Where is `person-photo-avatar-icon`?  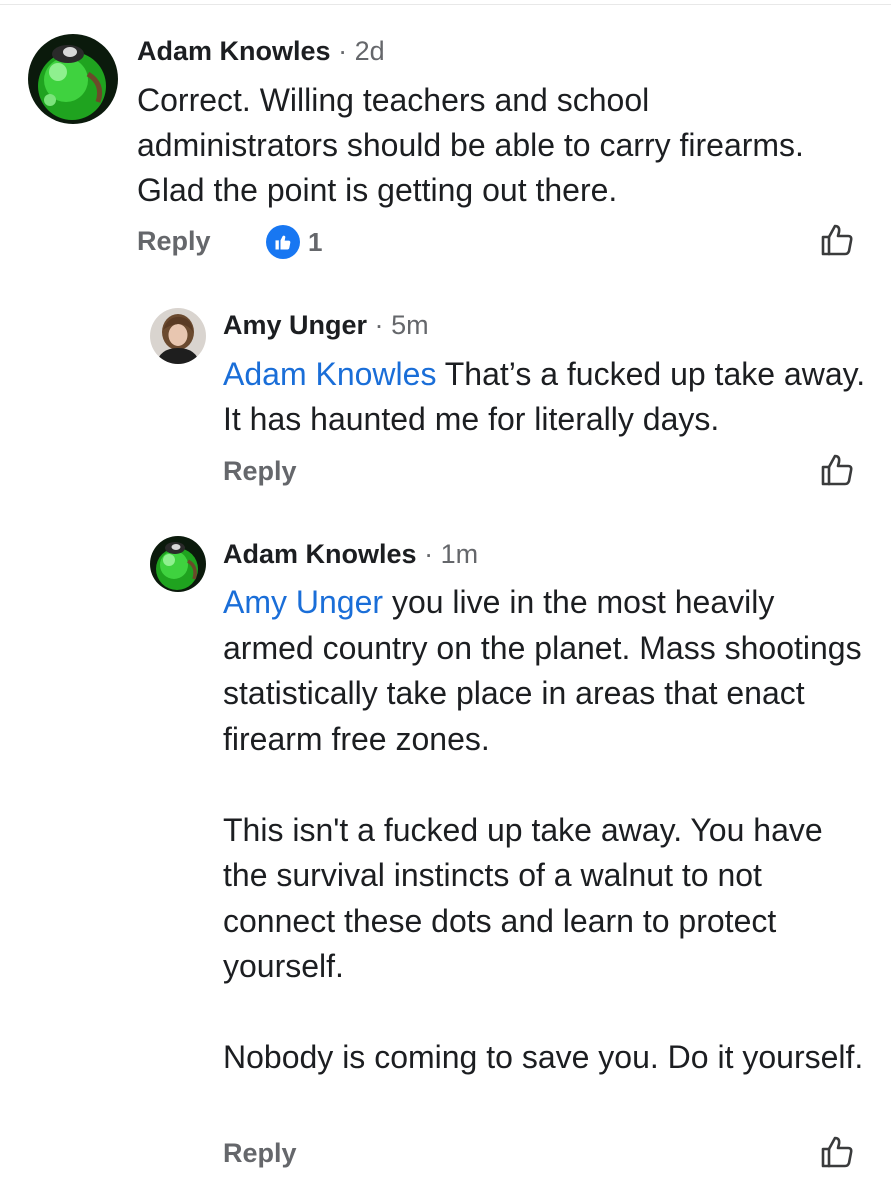
person-photo-avatar-icon is located at coordinates (178, 336).